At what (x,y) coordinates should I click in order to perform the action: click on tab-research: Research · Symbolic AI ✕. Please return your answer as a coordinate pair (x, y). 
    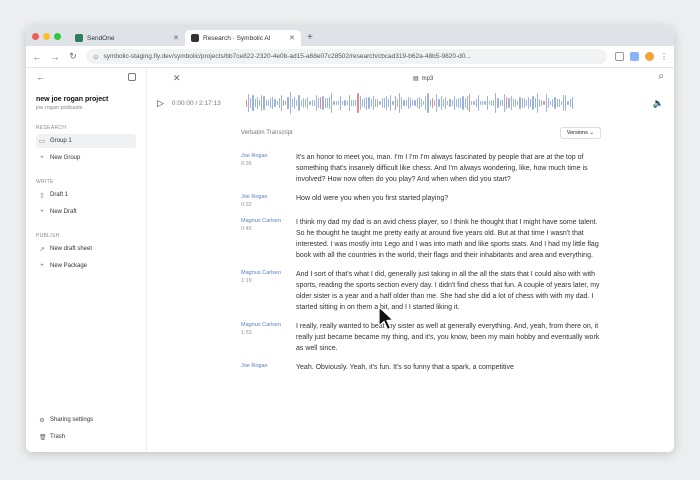
    Looking at the image, I should click on (243, 38).